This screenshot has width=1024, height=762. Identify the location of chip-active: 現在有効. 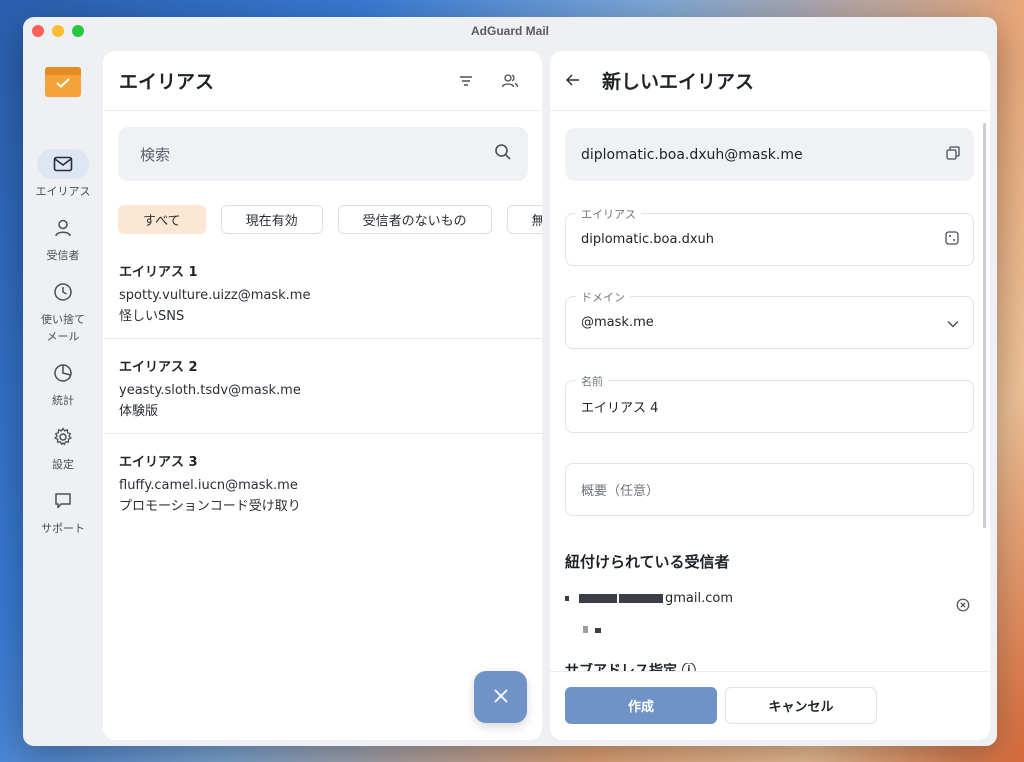
(271, 219).